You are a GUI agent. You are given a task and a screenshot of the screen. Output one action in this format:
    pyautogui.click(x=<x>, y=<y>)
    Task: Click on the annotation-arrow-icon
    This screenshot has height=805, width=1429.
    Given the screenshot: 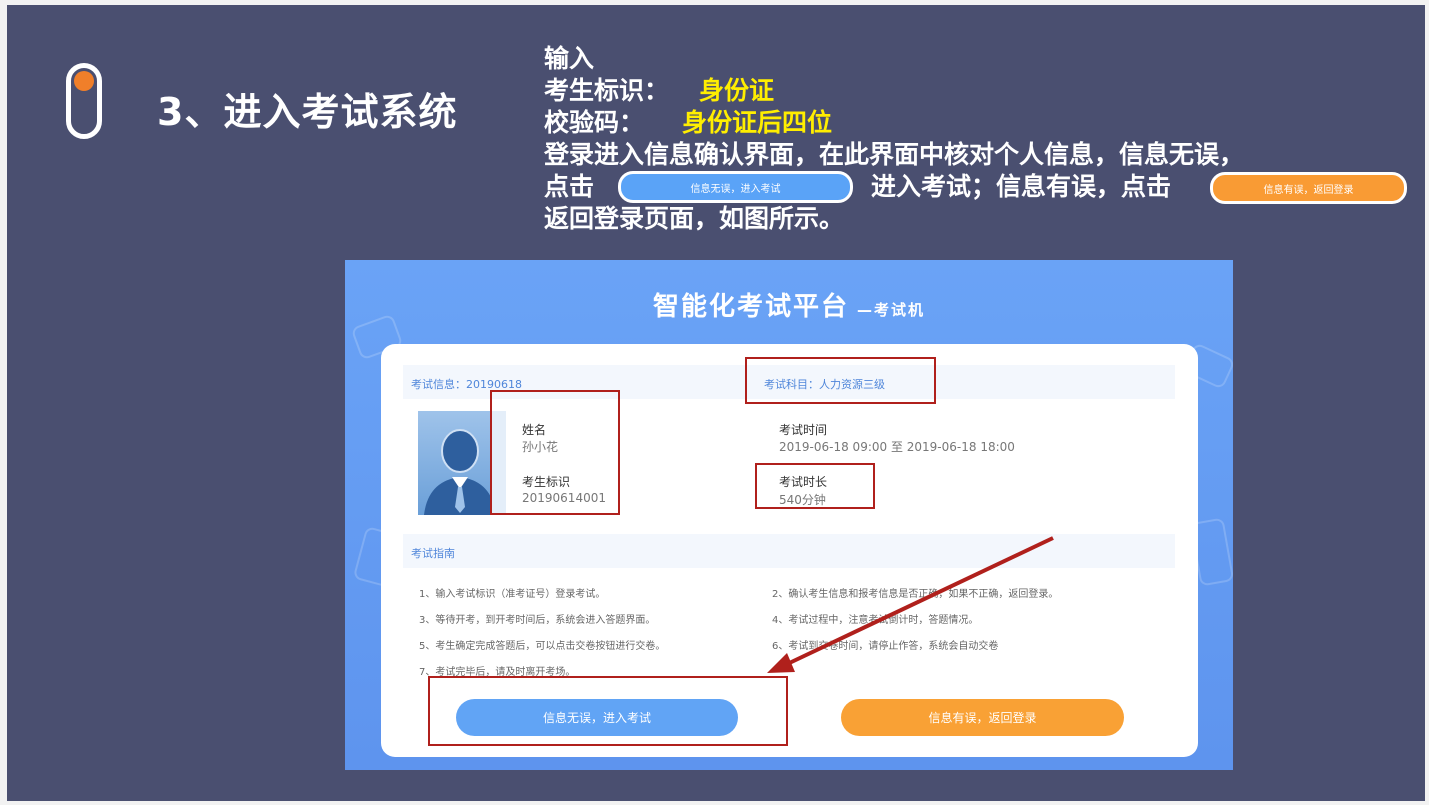 What is the action you would take?
    pyautogui.click(x=910, y=604)
    